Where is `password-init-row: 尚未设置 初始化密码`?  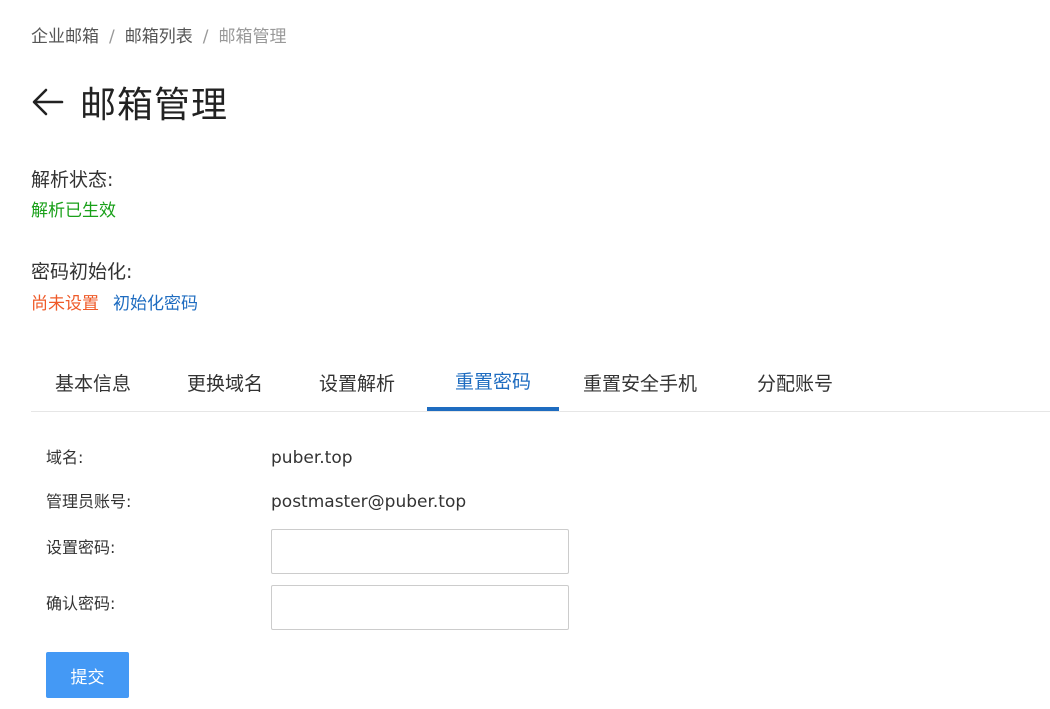
password-init-row: 尚未设置 初始化密码 is located at coordinates (114, 304).